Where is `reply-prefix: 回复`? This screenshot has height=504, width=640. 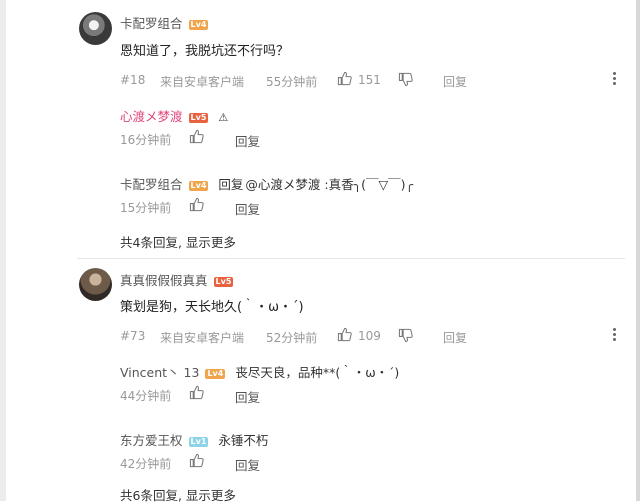 reply-prefix: 回复 is located at coordinates (231, 184).